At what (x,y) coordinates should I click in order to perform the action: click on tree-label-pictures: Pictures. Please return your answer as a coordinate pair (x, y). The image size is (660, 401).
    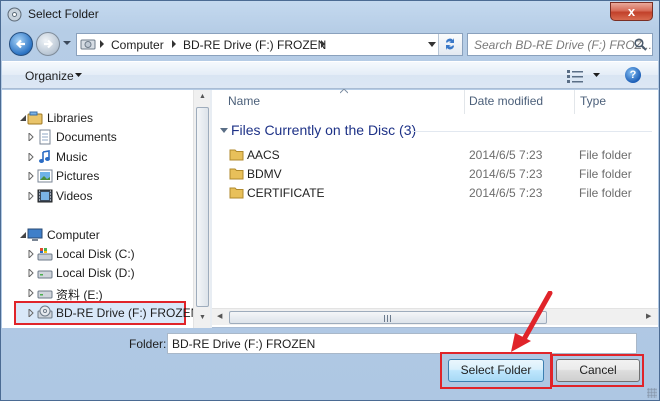
    Looking at the image, I should click on (78, 176).